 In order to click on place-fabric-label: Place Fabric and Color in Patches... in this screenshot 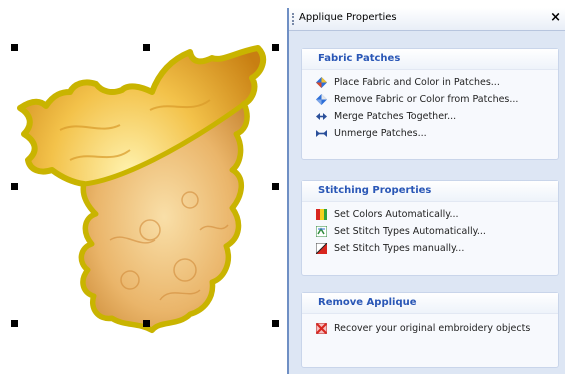, I will do `click(417, 82)`.